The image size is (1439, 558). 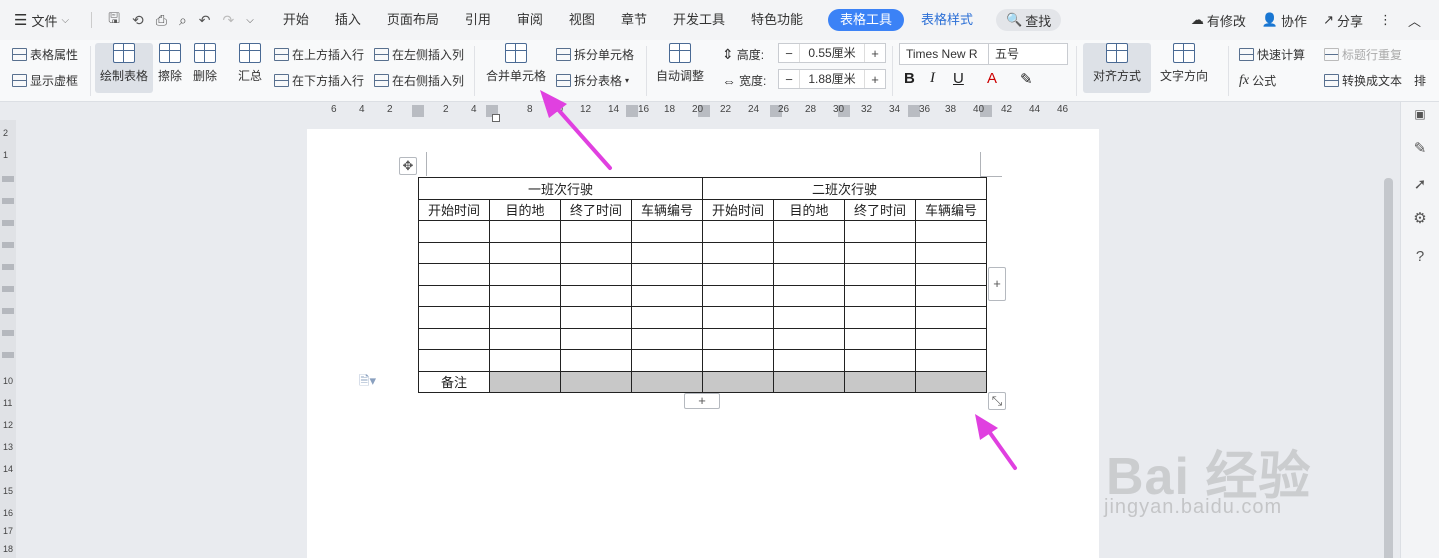 What do you see at coordinates (454, 209) in the screenshot?
I see `table-header: 开始时间` at bounding box center [454, 209].